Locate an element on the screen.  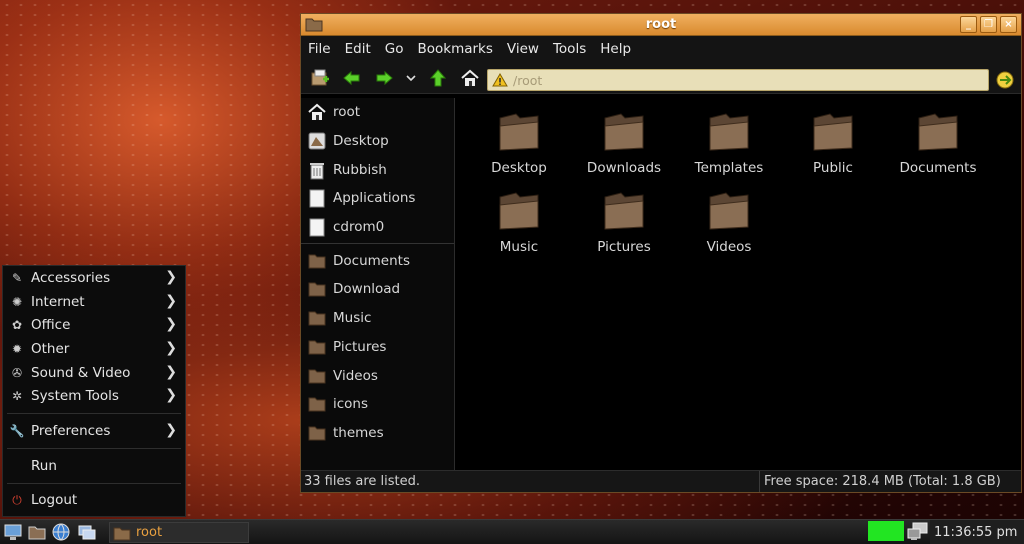
menu-go: Go is located at coordinates (394, 49).